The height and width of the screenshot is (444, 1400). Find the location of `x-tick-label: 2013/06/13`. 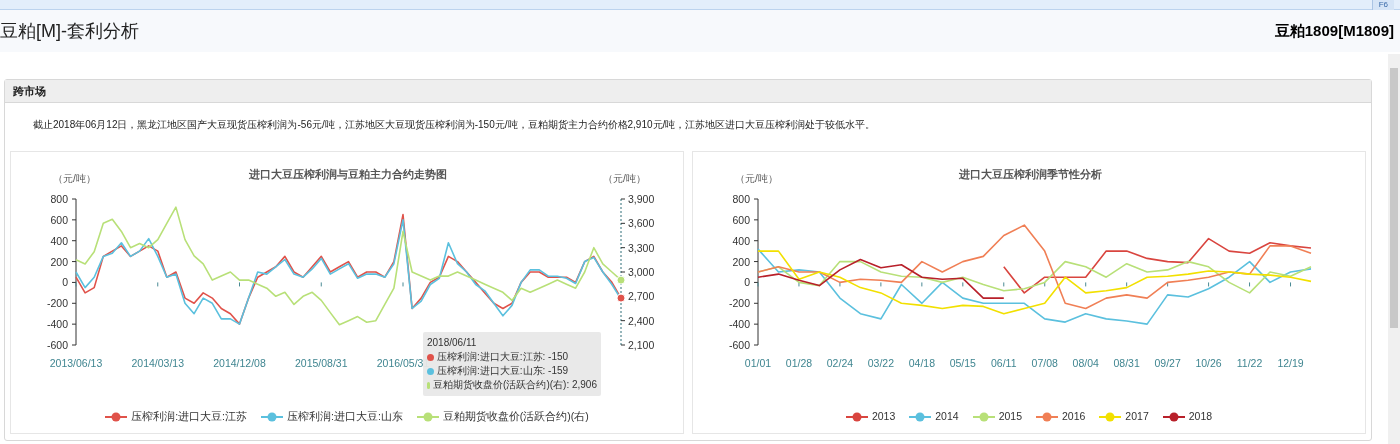

x-tick-label: 2013/06/13 is located at coordinates (76, 363).